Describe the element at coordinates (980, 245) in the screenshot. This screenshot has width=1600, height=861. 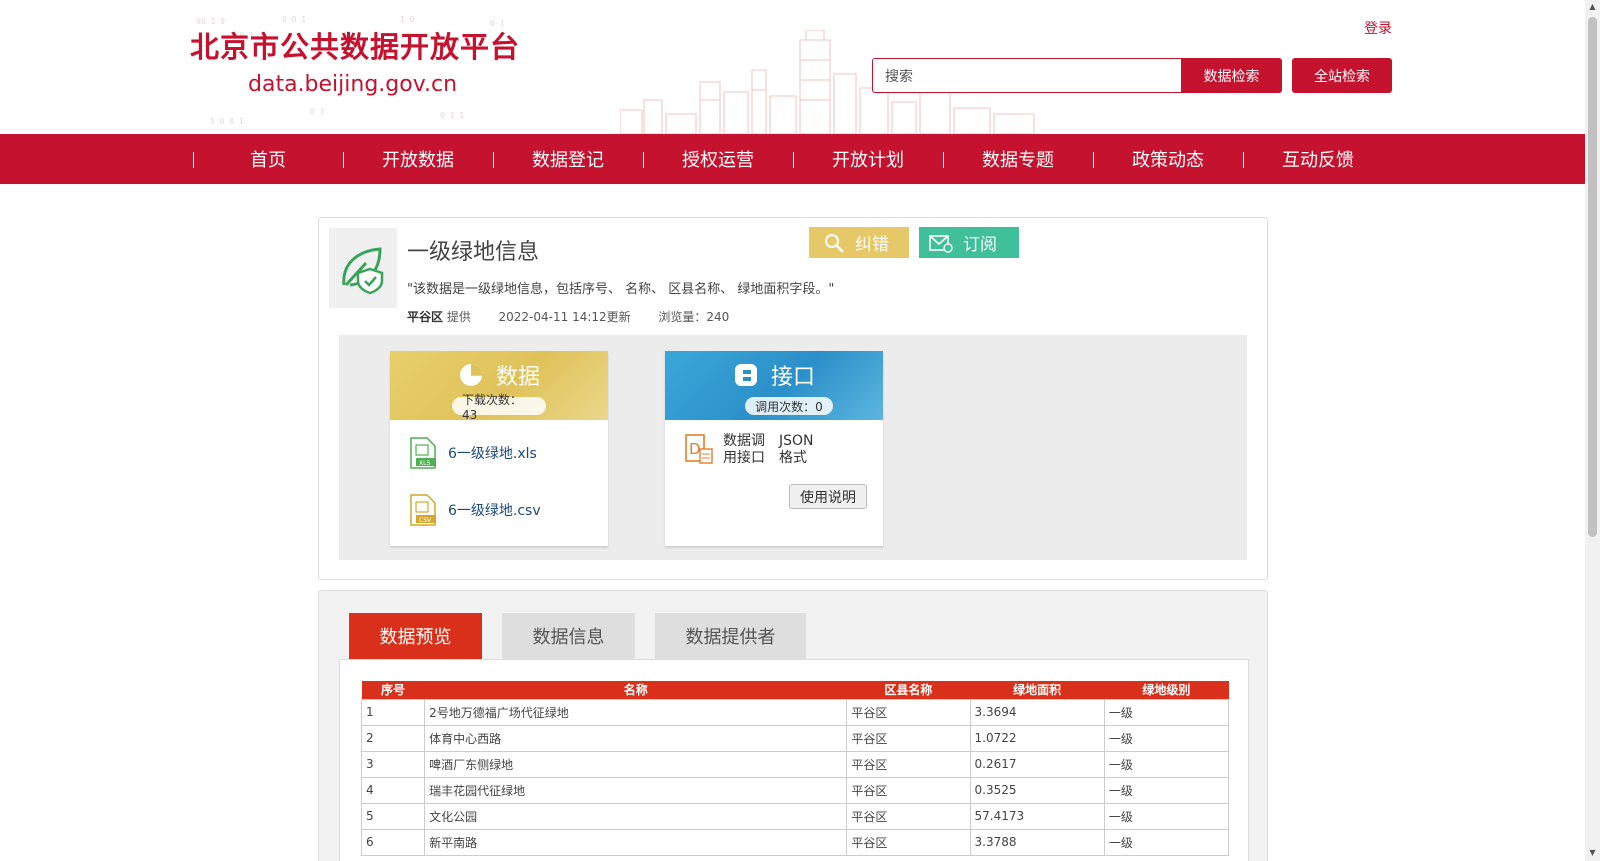
I see `subscribe-label: 订阅` at that location.